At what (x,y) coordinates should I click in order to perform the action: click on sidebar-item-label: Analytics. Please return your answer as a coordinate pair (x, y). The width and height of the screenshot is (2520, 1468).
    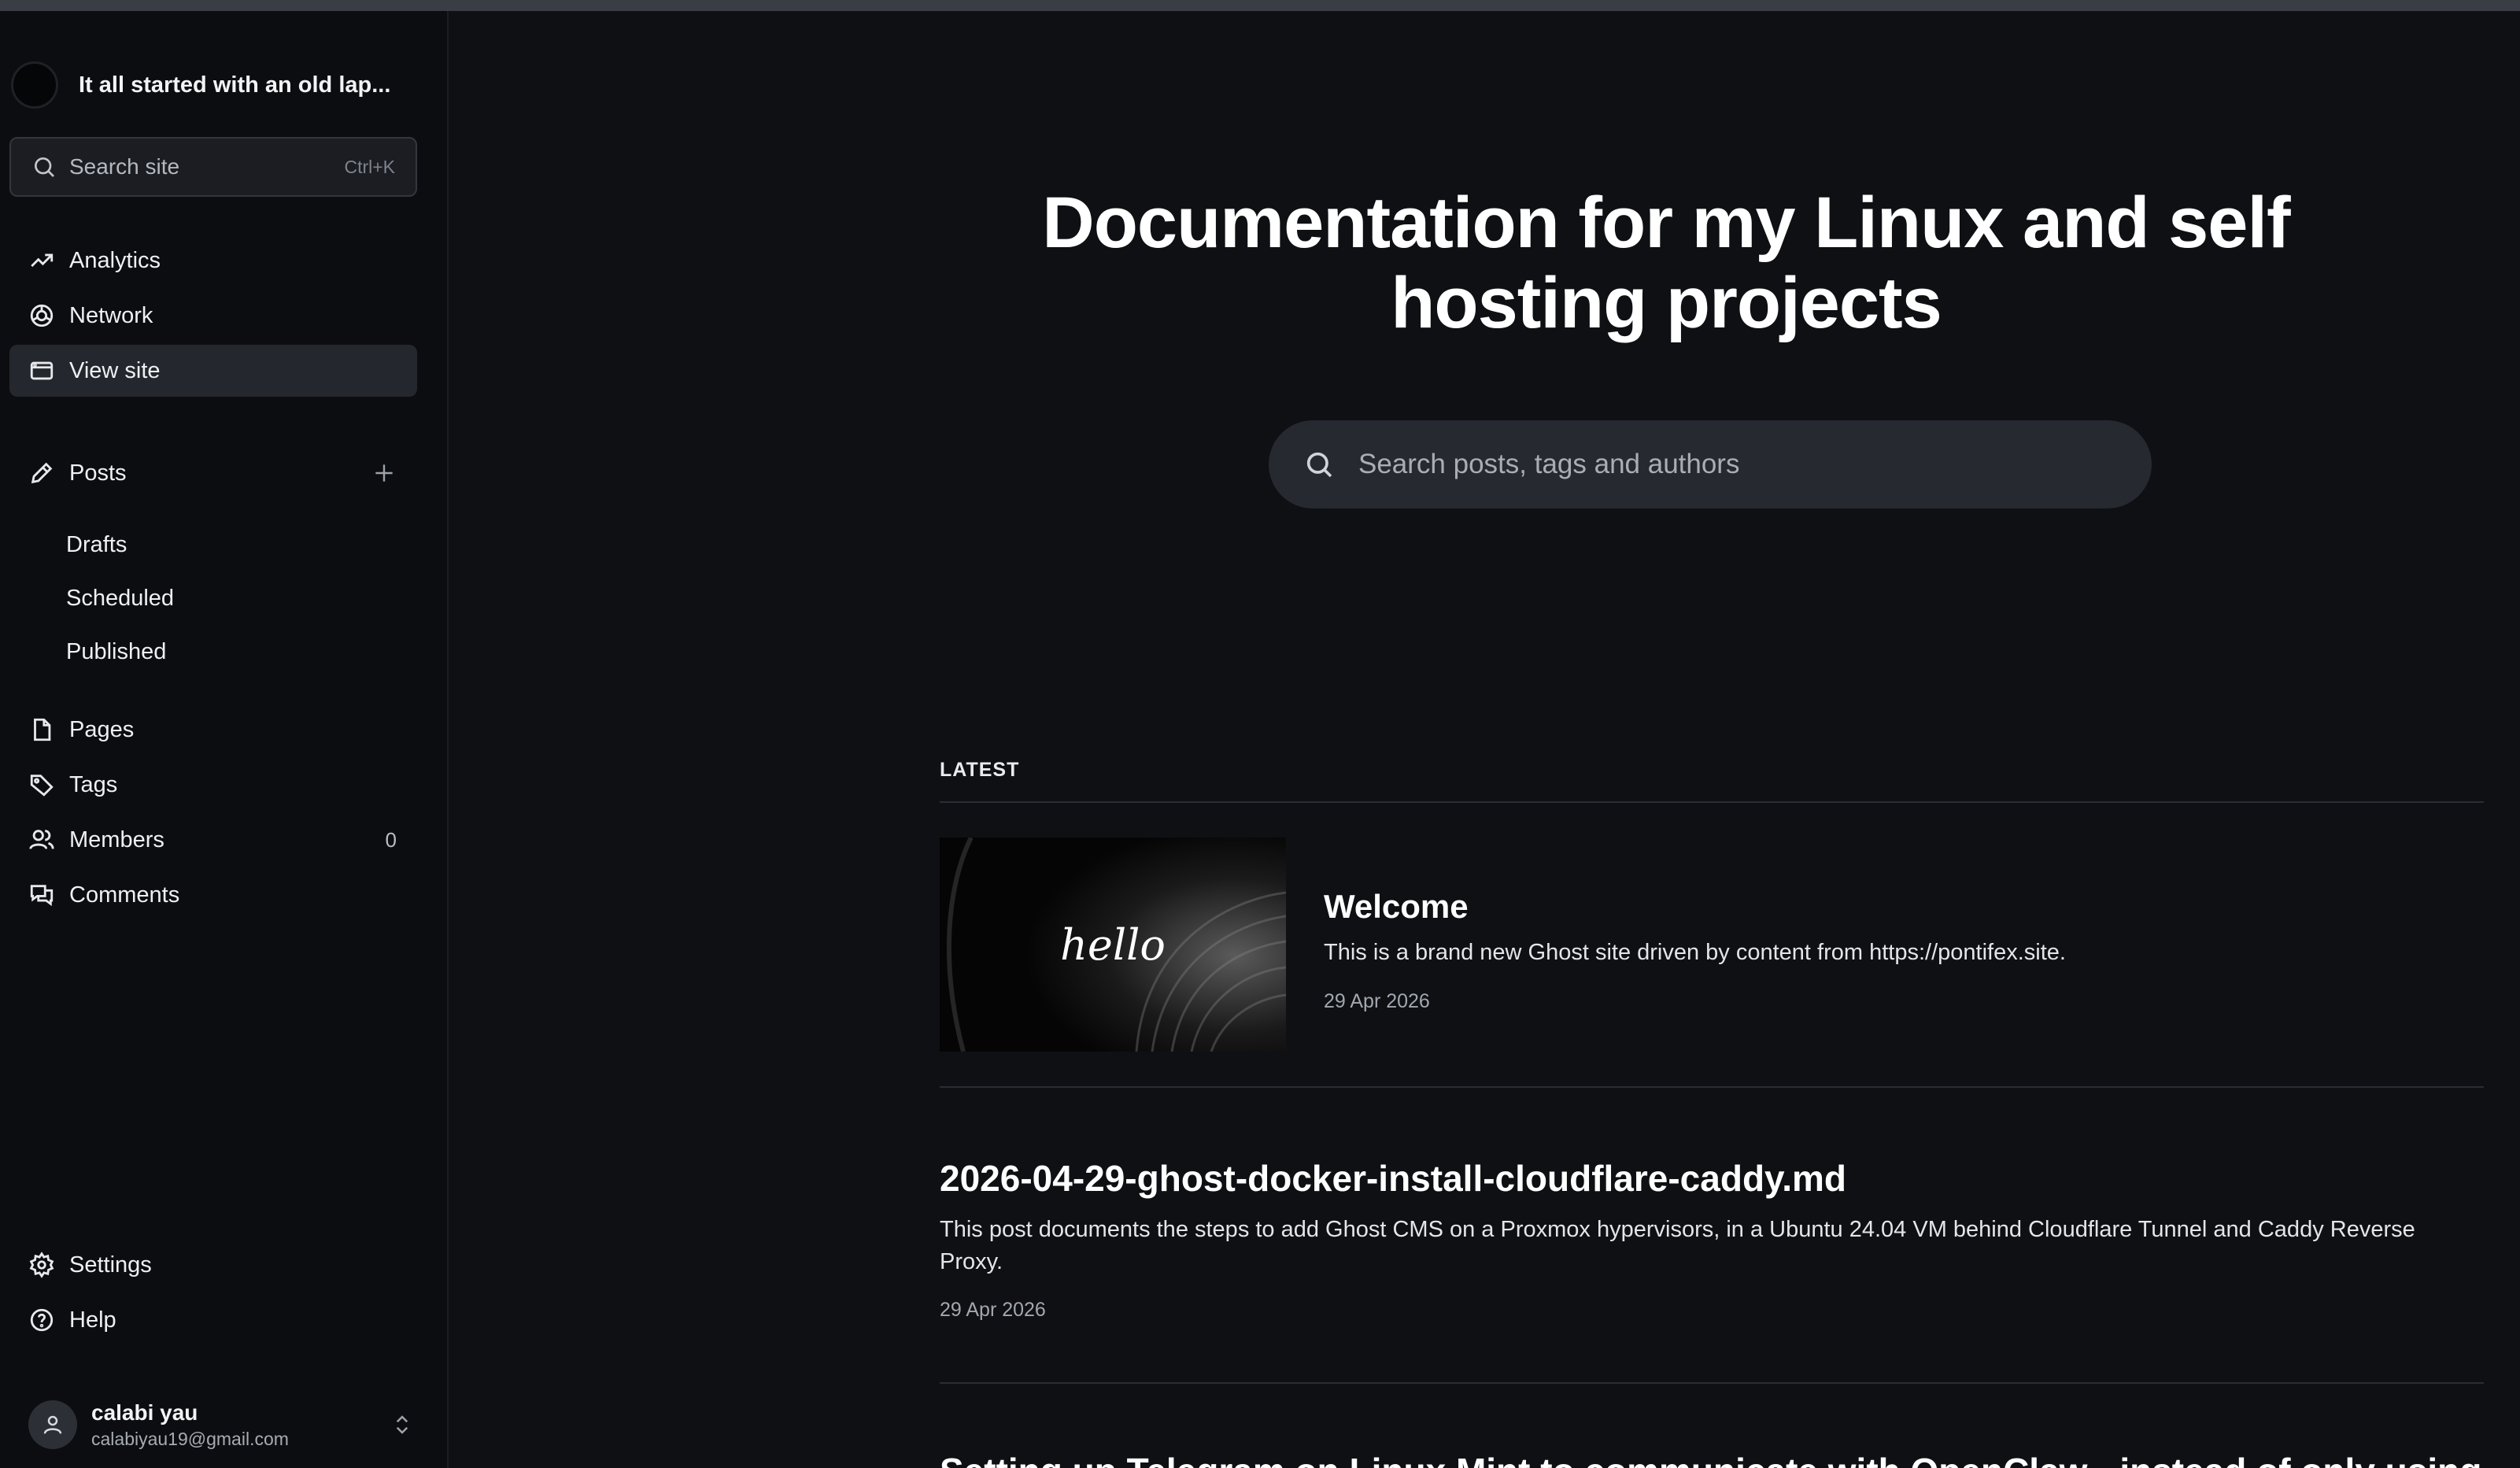
    Looking at the image, I should click on (115, 260).